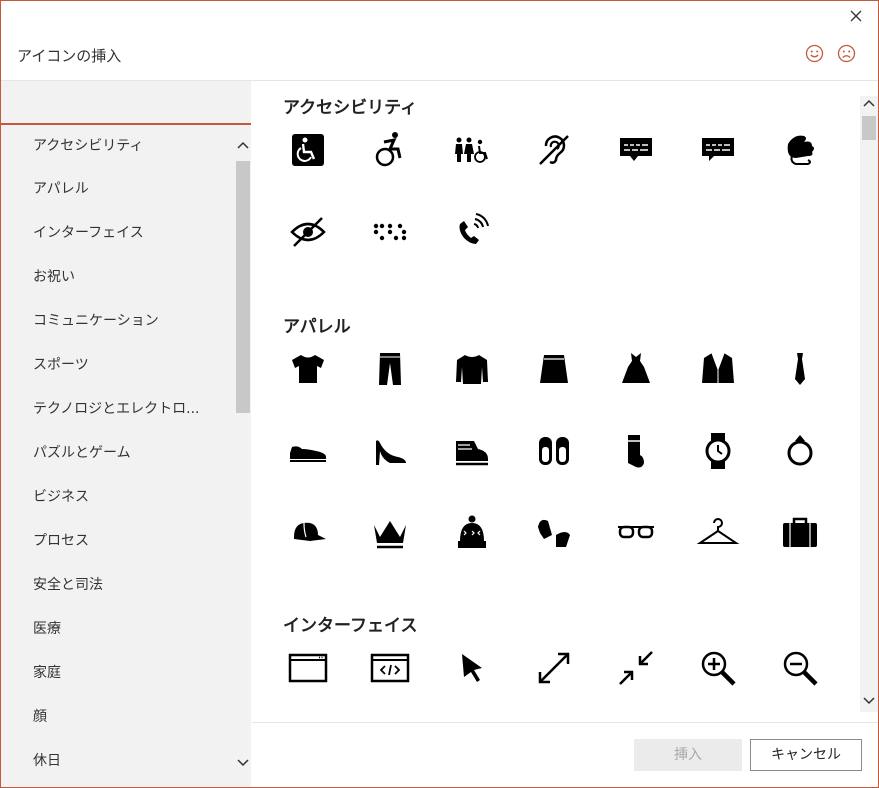  What do you see at coordinates (718, 451) in the screenshot?
I see `wristwatch-icon` at bounding box center [718, 451].